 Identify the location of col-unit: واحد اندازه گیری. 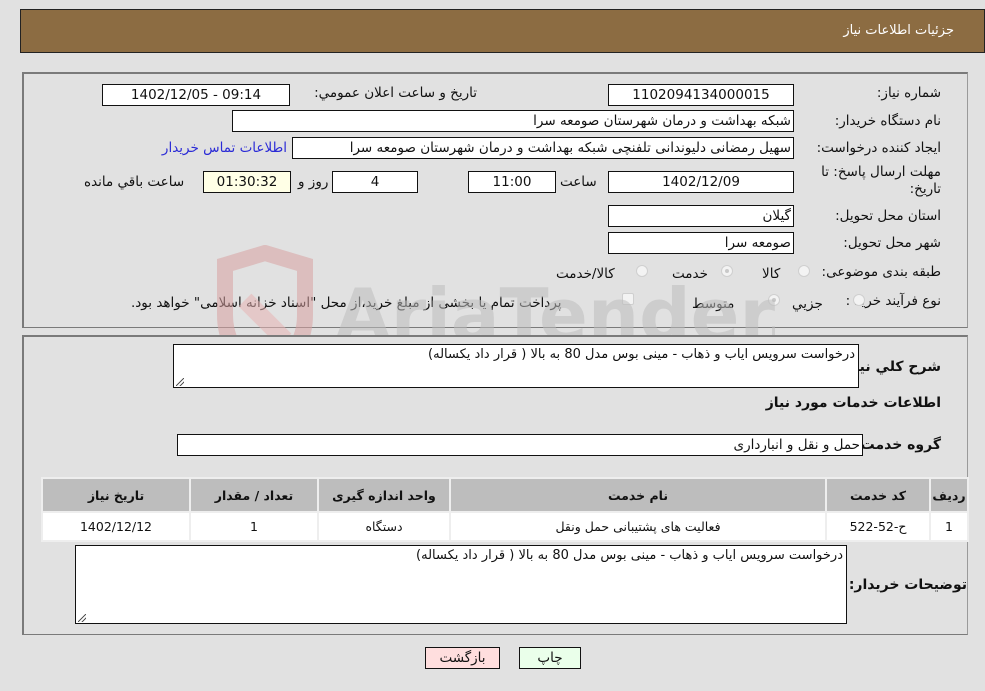
(384, 495).